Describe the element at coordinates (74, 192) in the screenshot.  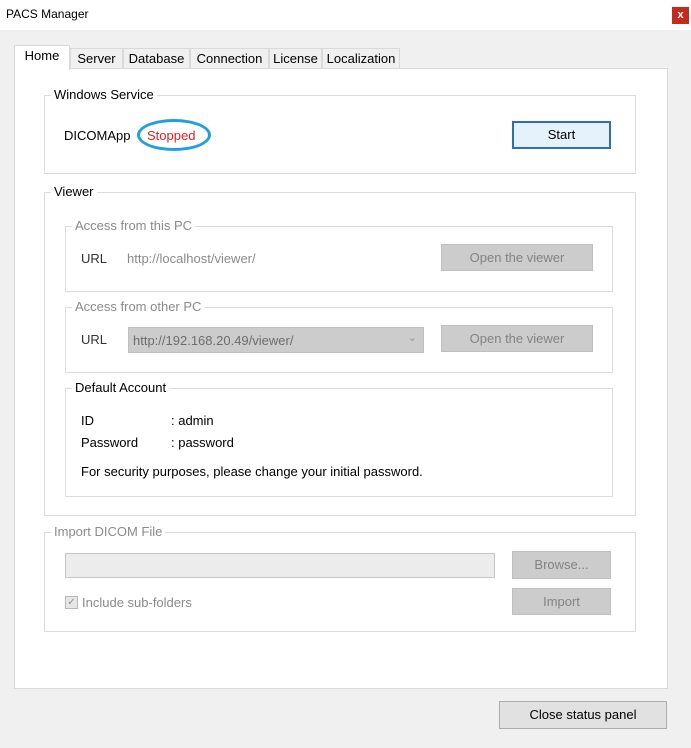
I see `viewer-legend: Viewer` at that location.